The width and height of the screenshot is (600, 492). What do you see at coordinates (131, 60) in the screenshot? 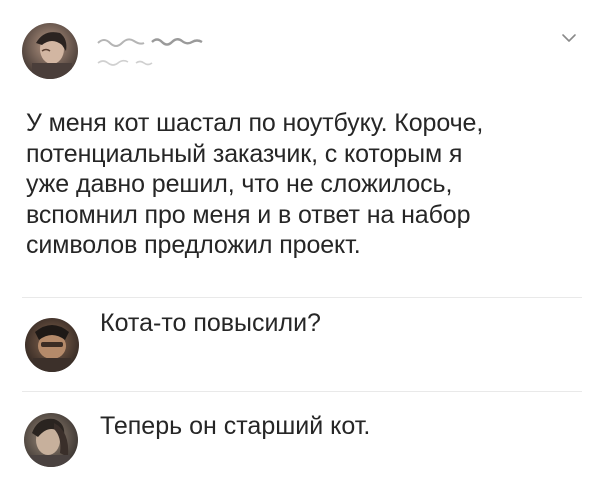
I see `author-meta-redacted` at bounding box center [131, 60].